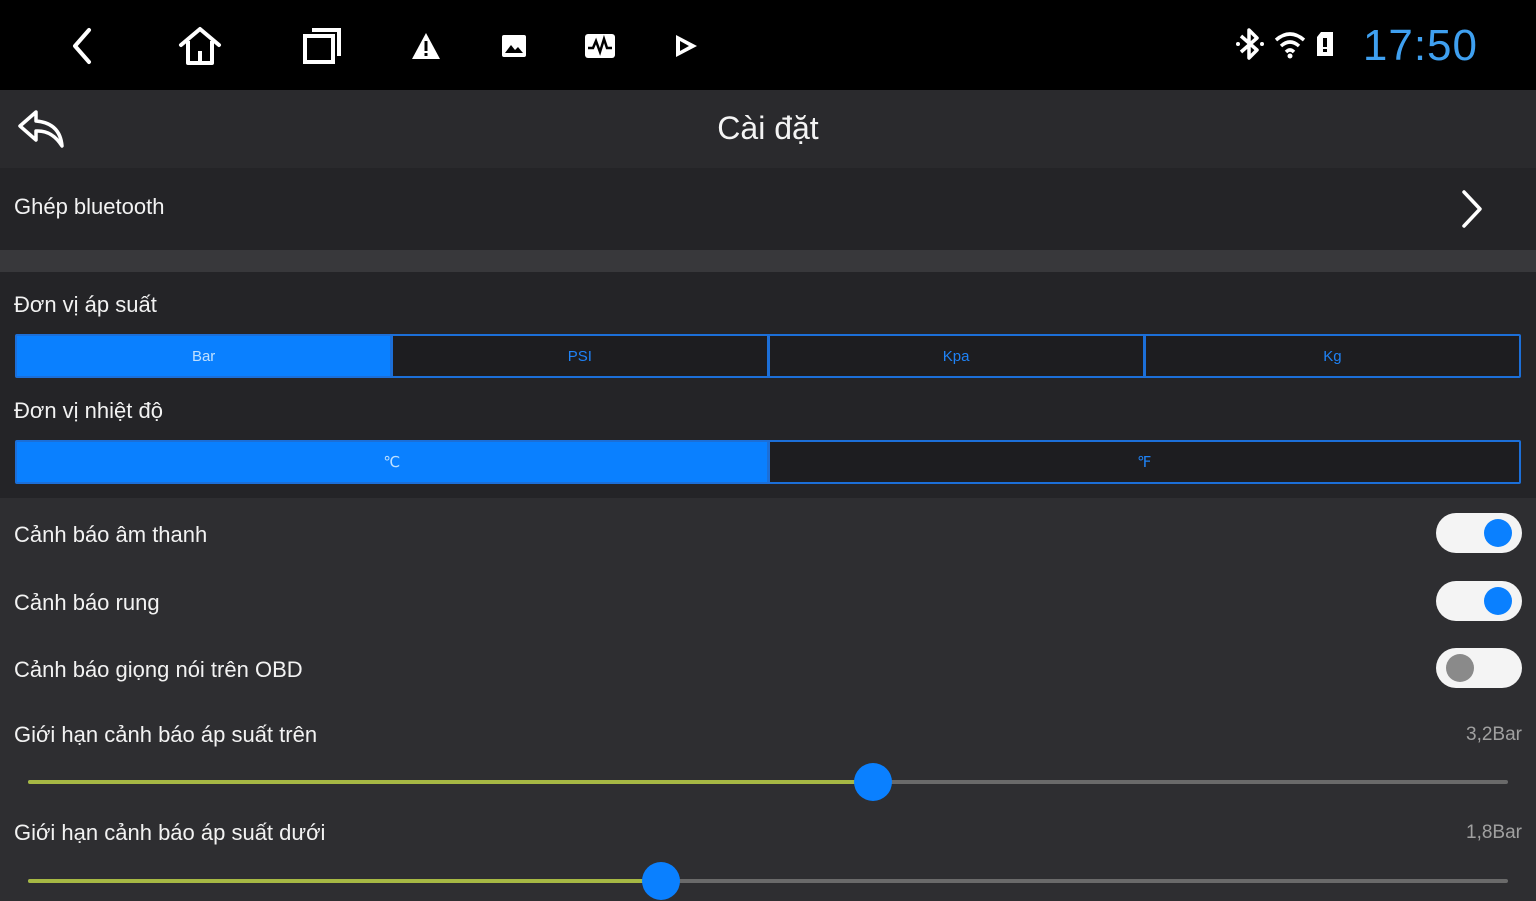 The height and width of the screenshot is (901, 1536). What do you see at coordinates (600, 46) in the screenshot?
I see `waveform-icon` at bounding box center [600, 46].